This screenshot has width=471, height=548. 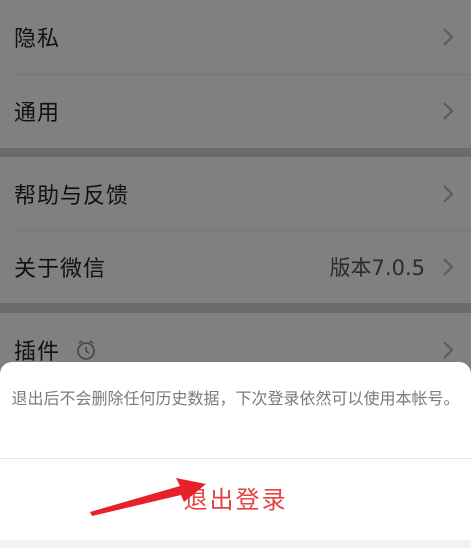 What do you see at coordinates (235, 458) in the screenshot?
I see `sheet-divider` at bounding box center [235, 458].